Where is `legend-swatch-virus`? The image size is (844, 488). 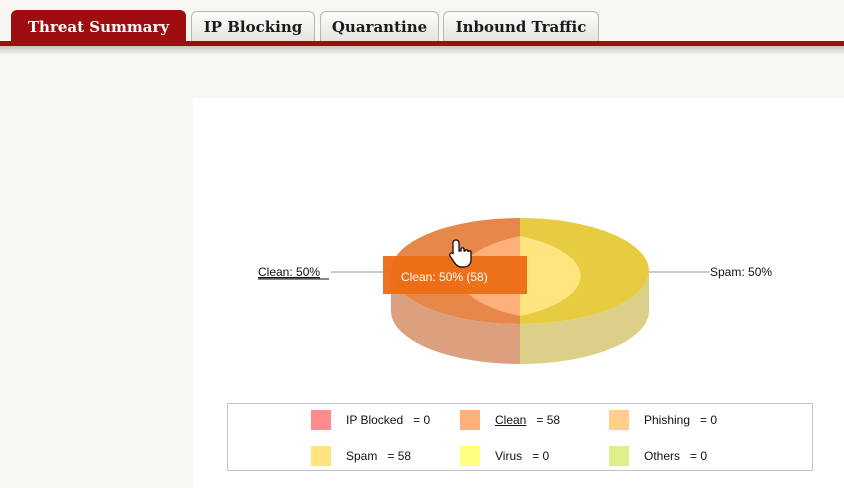 legend-swatch-virus is located at coordinates (470, 456).